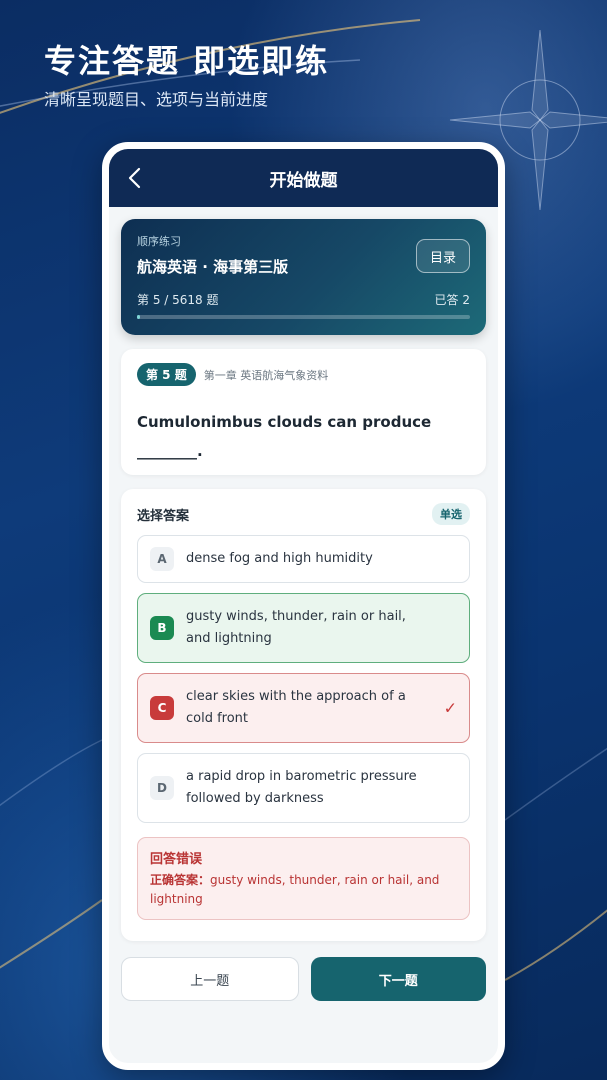 The height and width of the screenshot is (1080, 607). I want to click on question-number-badge: 第 5 题, so click(166, 374).